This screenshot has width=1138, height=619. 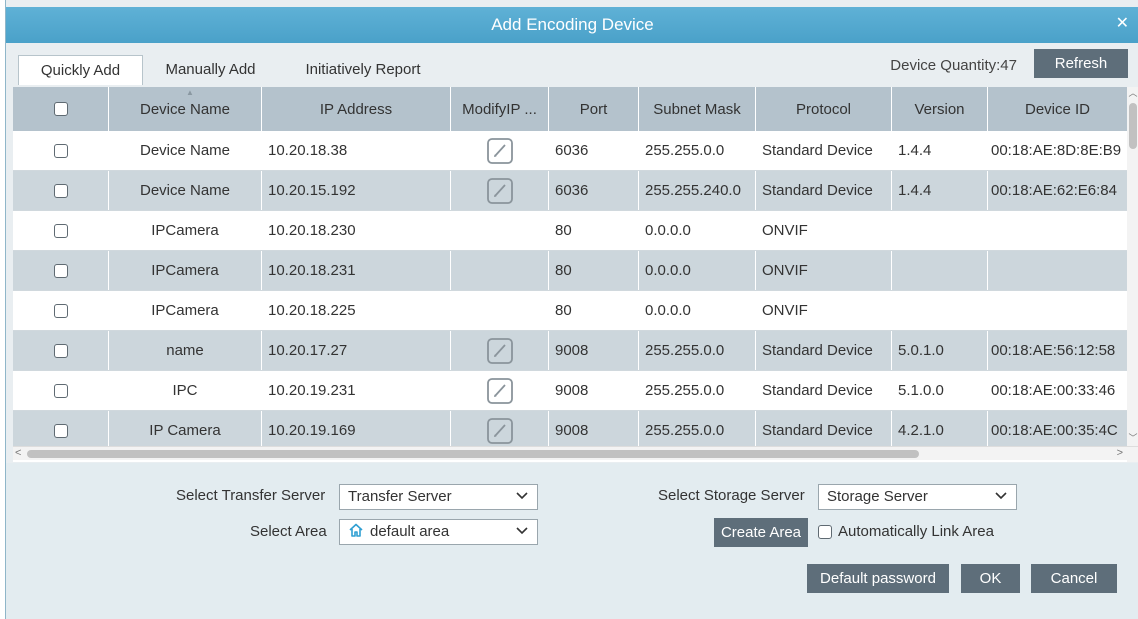 What do you see at coordinates (570, 311) in the screenshot?
I see `table-row: IPCamera 10.20.18.225 80 0.0.0.0 ONVIF` at bounding box center [570, 311].